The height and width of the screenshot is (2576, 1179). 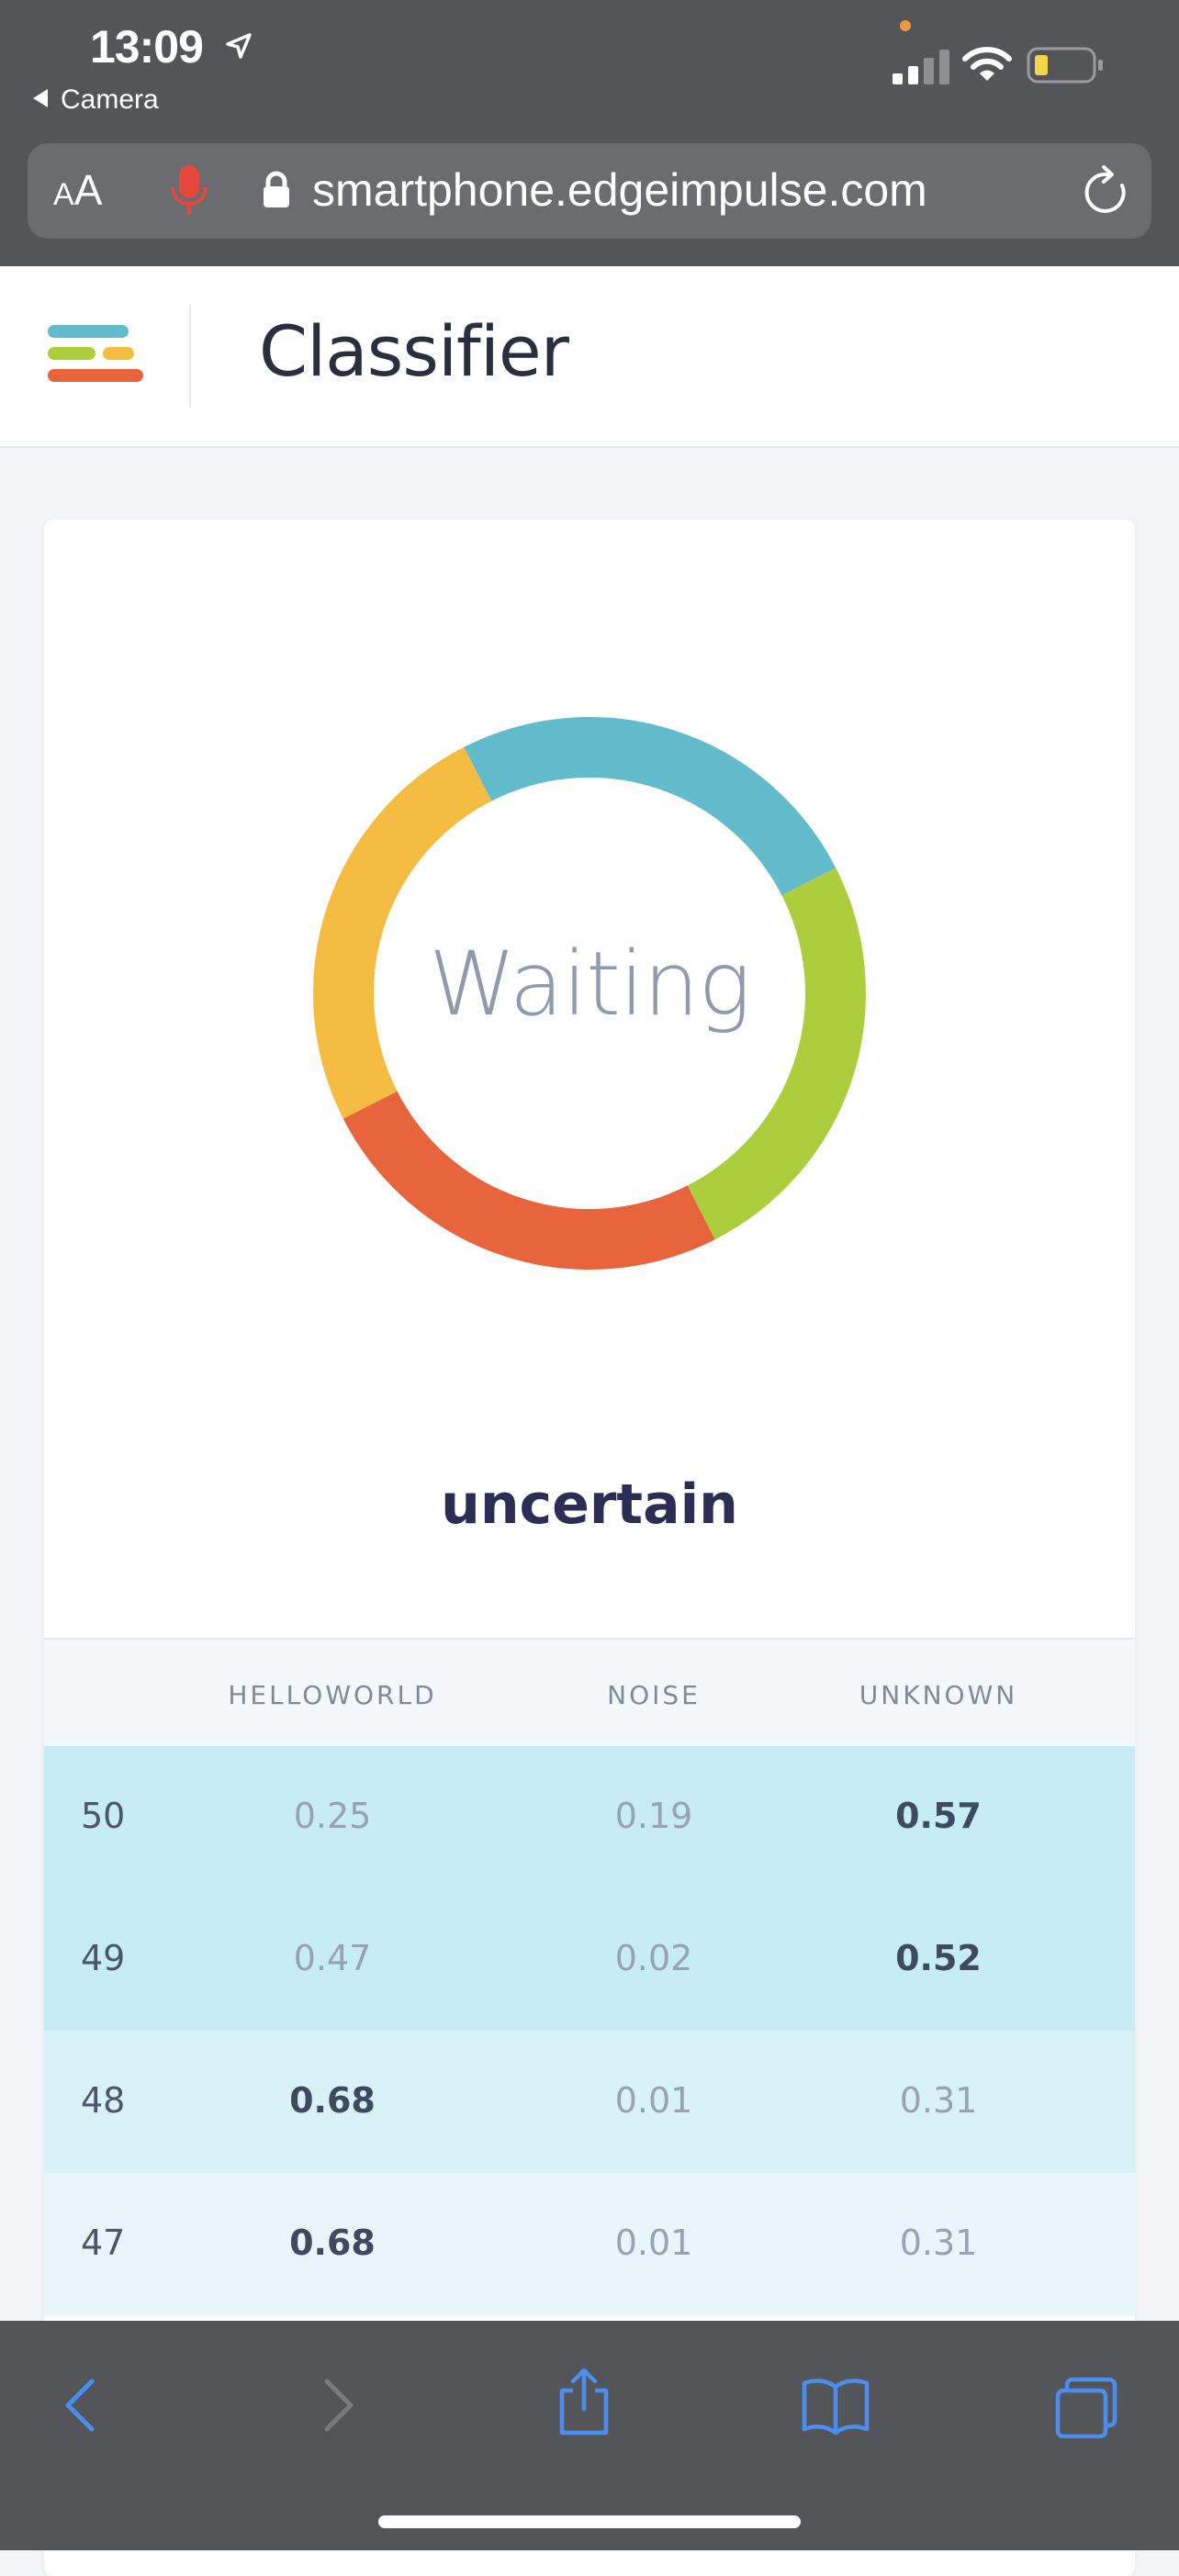 What do you see at coordinates (653, 1816) in the screenshot?
I see `score-noise: 0.19` at bounding box center [653, 1816].